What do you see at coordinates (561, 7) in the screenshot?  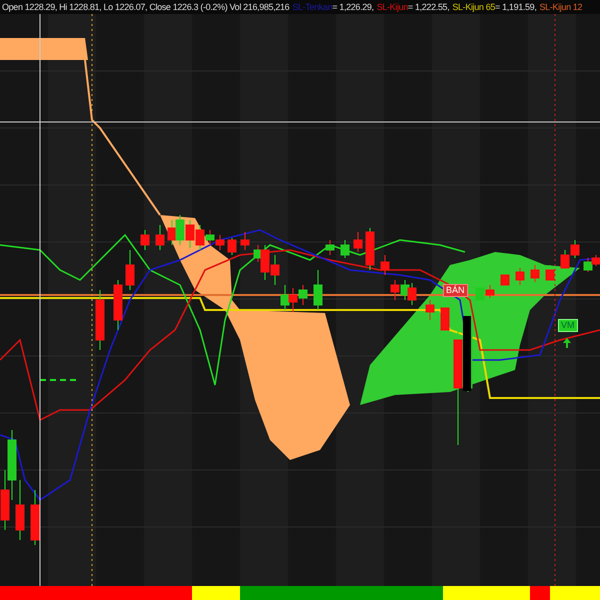 I see `legend-name: SL-Kijun 12` at bounding box center [561, 7].